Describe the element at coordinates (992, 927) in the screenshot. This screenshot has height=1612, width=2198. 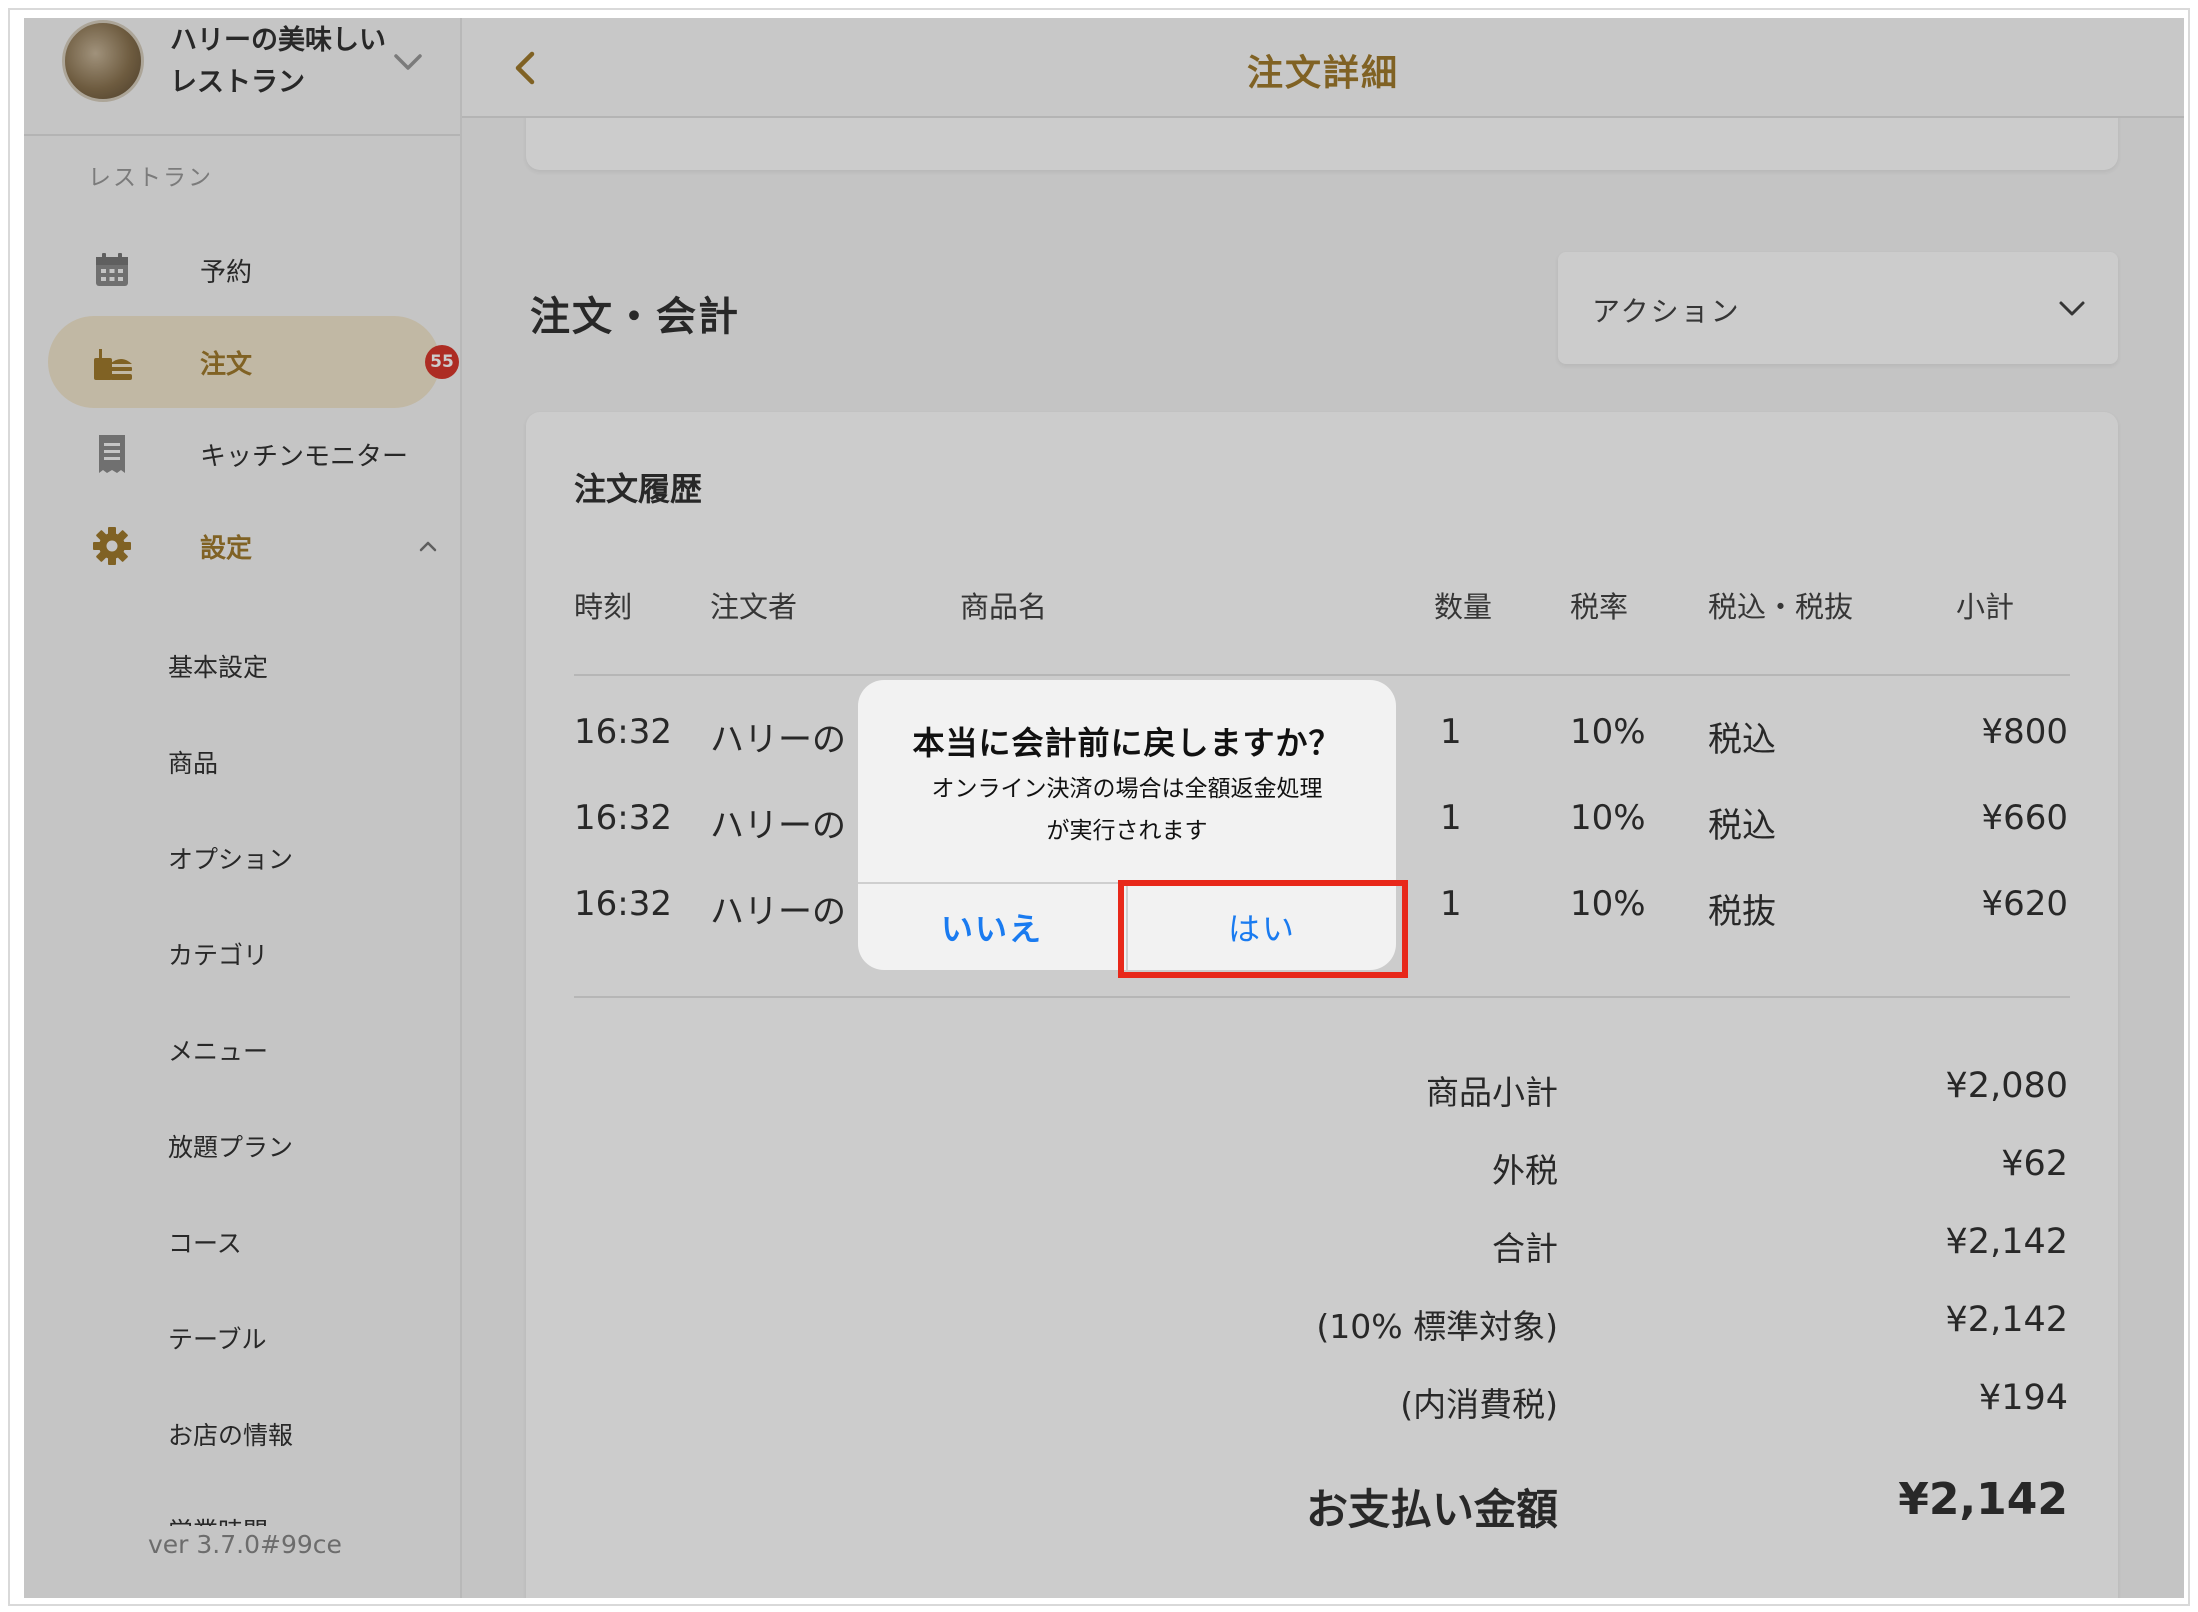
I see `dialog-no-button: いいえ` at that location.